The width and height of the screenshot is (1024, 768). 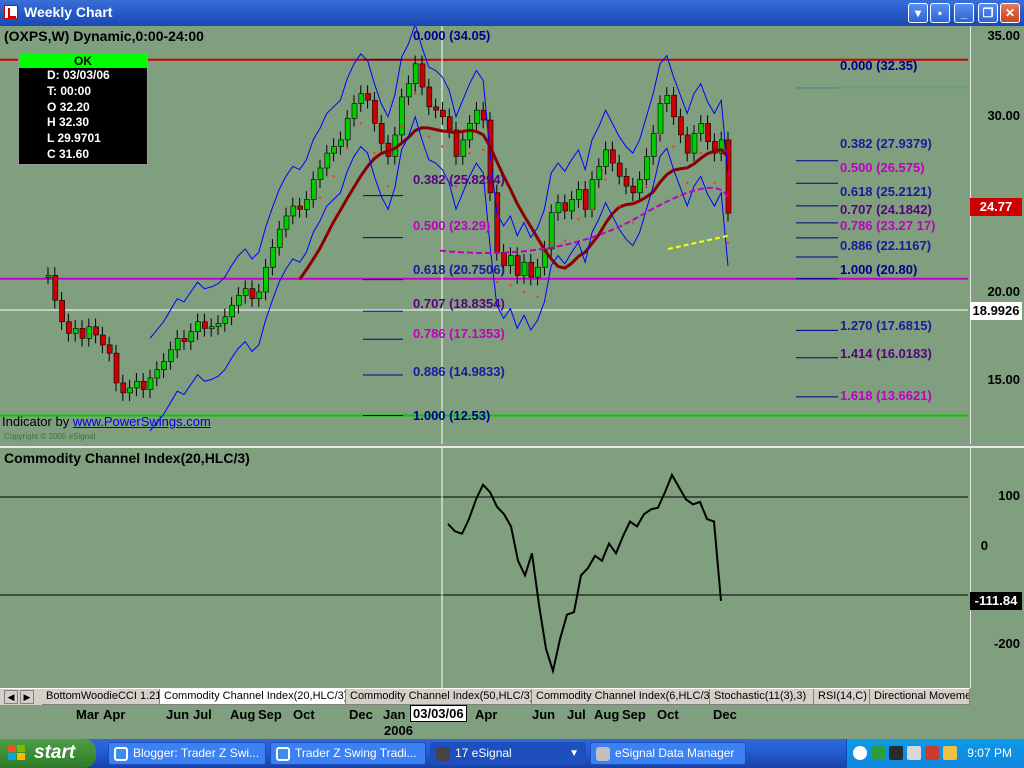 I want to click on tab-scroll-right-icon: ▶, so click(x=27, y=697).